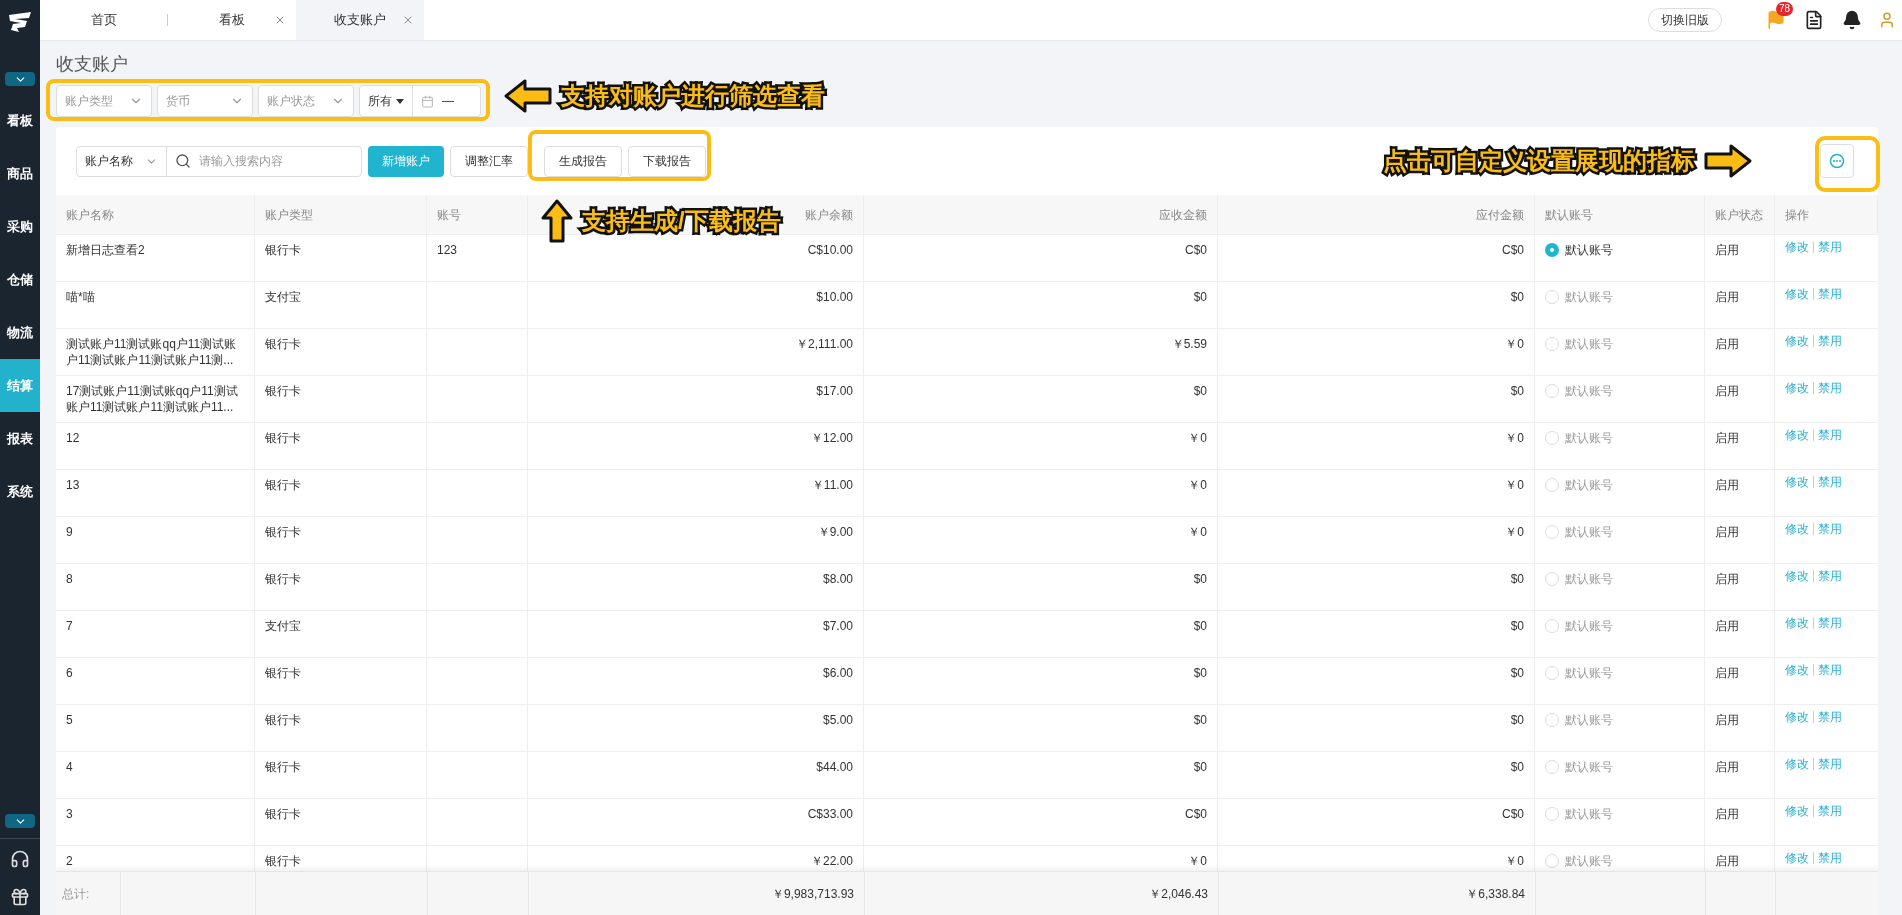 The image size is (1902, 915). I want to click on sidebar-item: 采购, so click(20, 226).